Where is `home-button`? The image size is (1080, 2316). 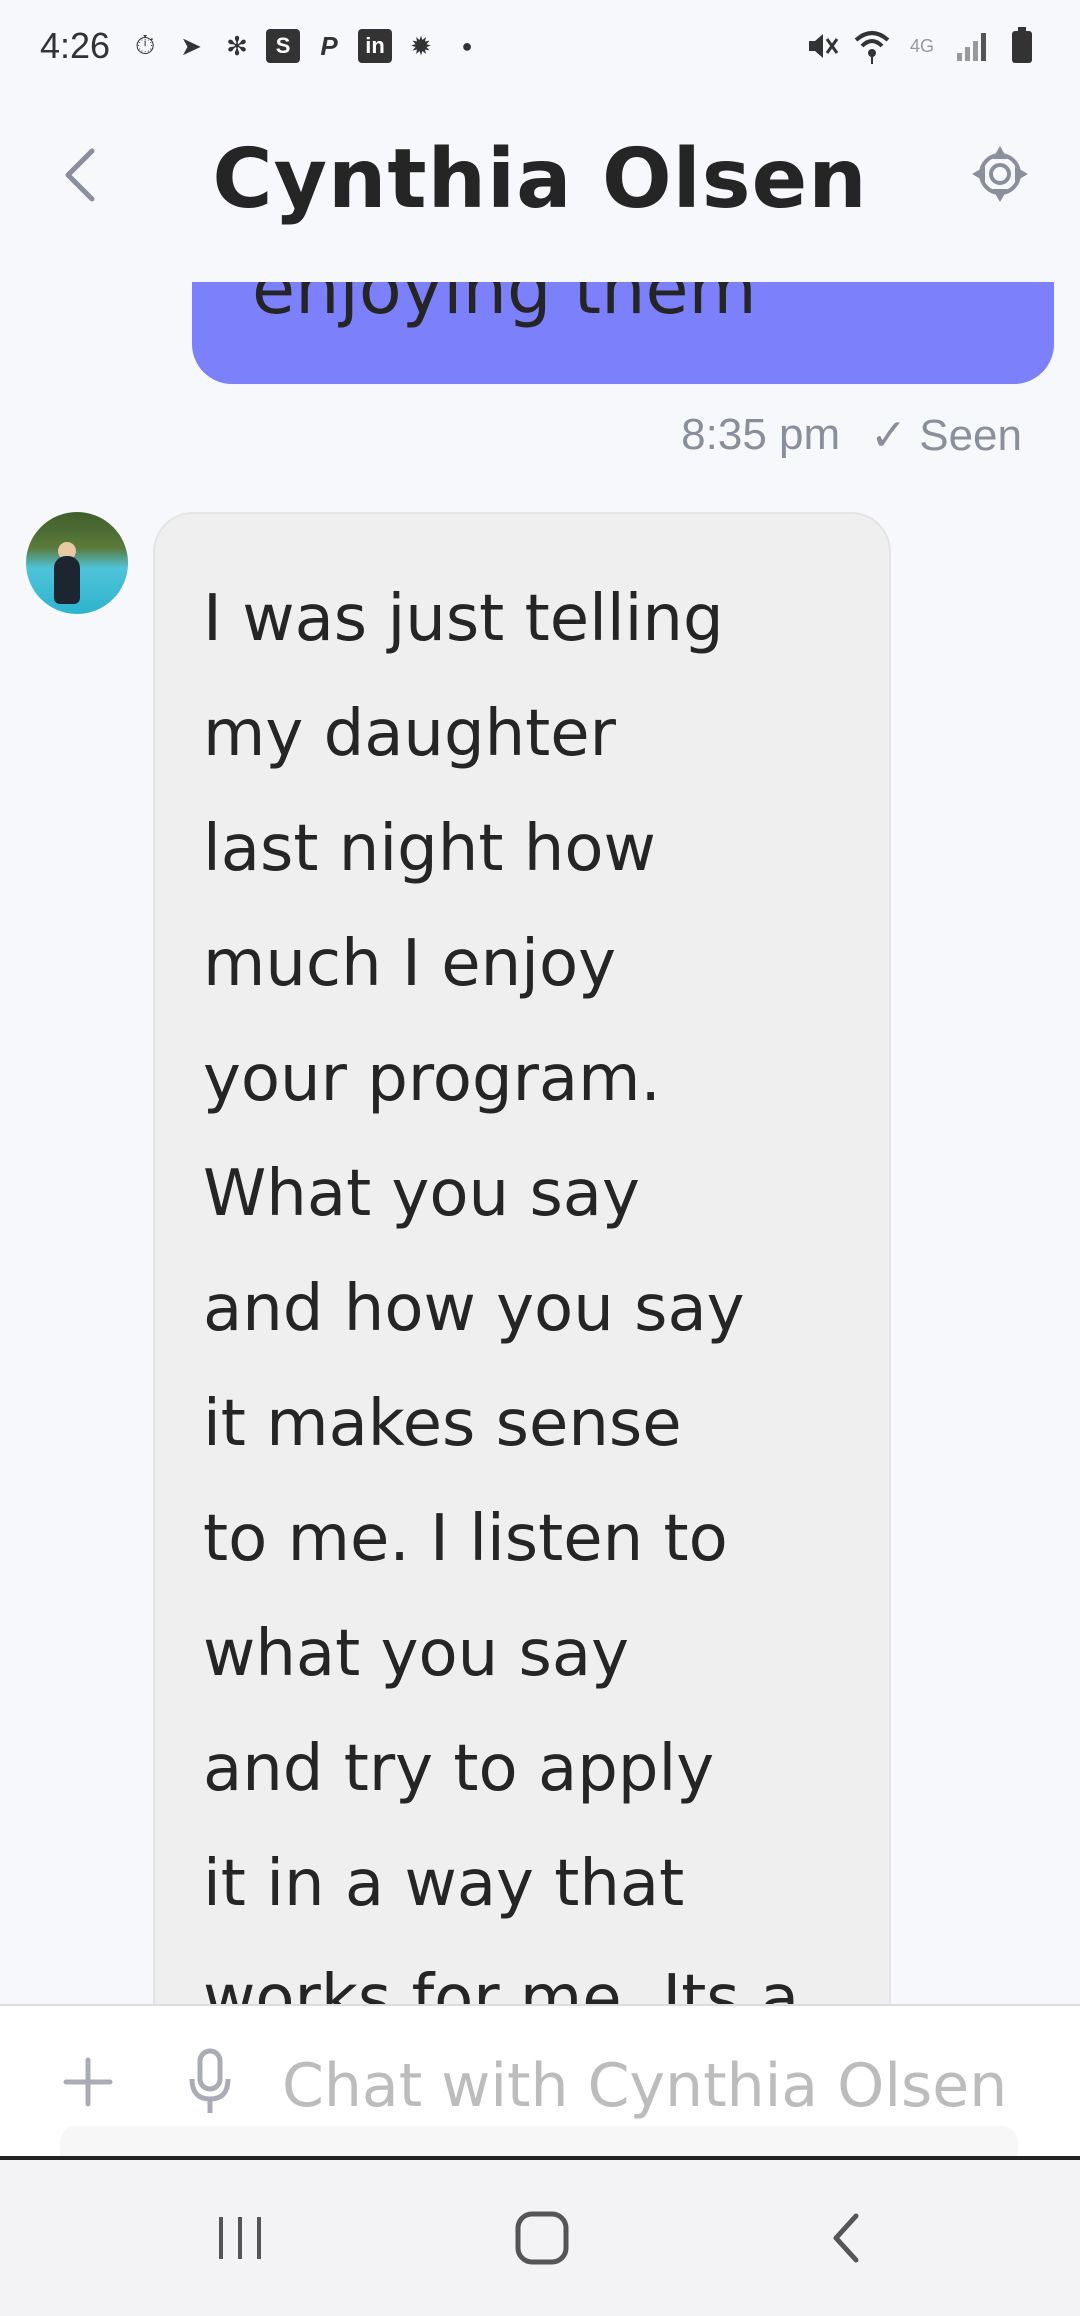 home-button is located at coordinates (542, 2240).